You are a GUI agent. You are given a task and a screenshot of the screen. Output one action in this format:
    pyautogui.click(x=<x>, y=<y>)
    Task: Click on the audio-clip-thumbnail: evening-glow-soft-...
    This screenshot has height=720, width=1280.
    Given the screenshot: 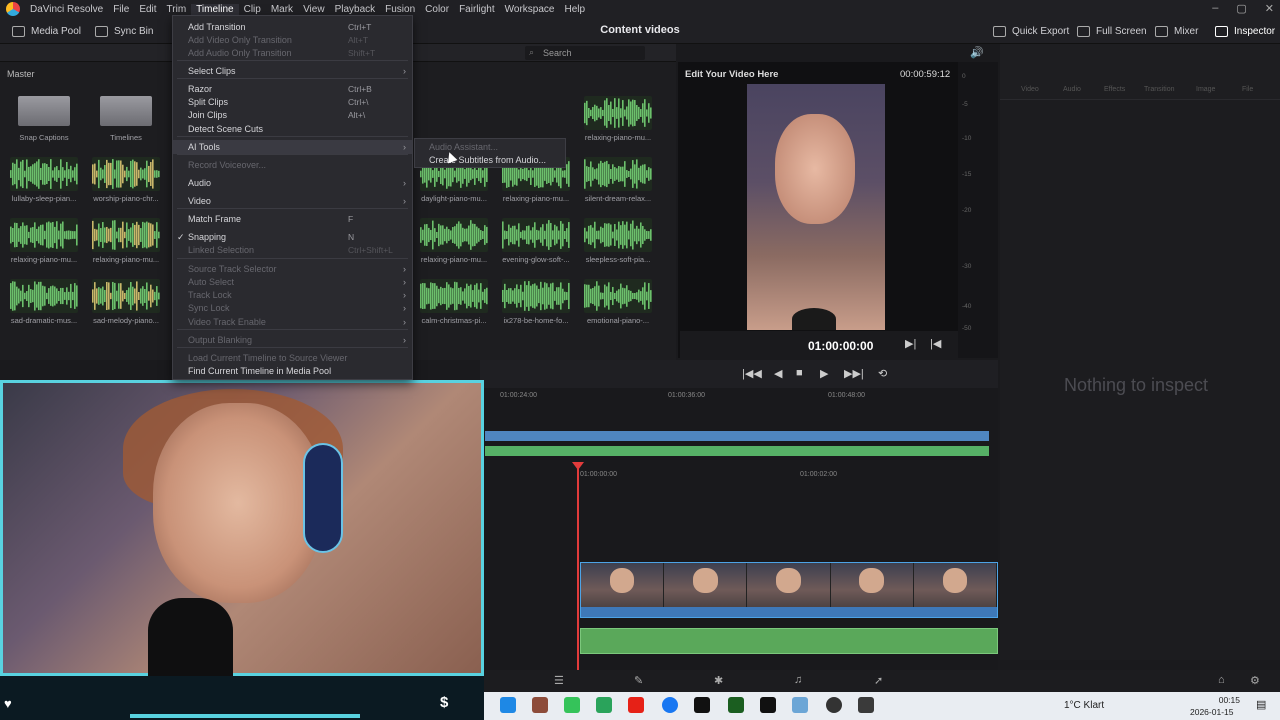 What is the action you would take?
    pyautogui.click(x=536, y=241)
    